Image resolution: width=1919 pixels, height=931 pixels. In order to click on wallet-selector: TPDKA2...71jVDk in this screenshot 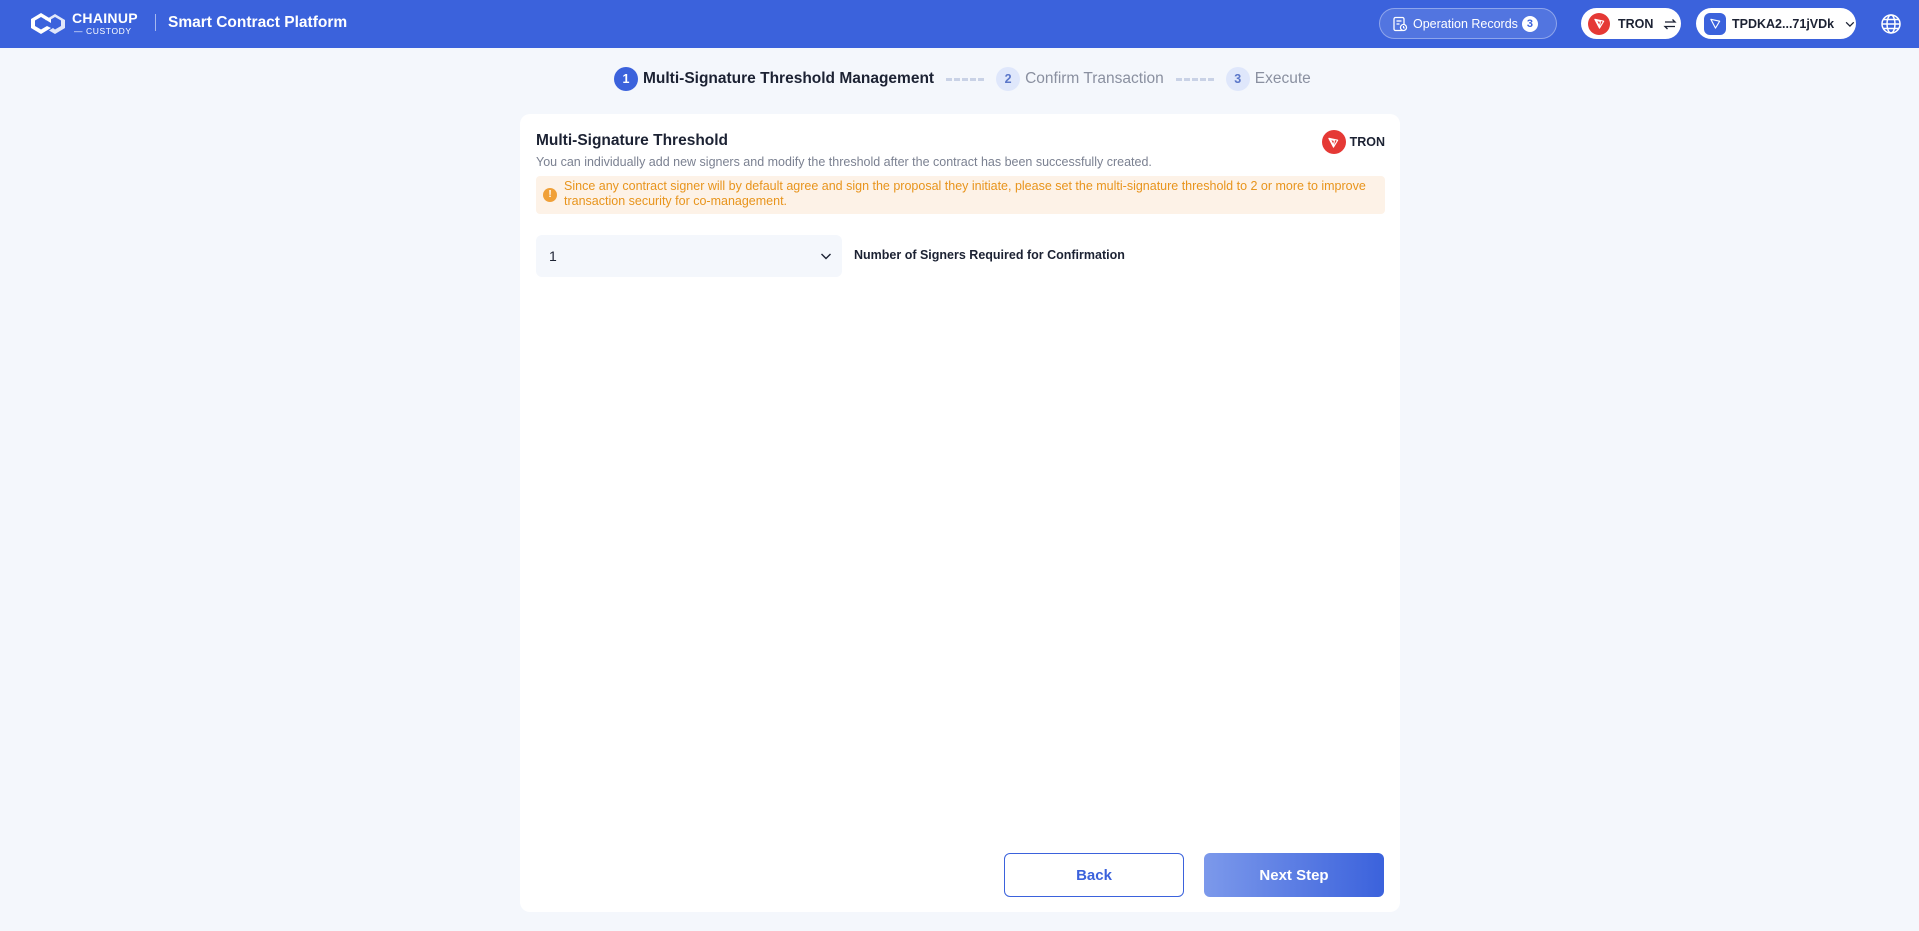, I will do `click(1776, 23)`.